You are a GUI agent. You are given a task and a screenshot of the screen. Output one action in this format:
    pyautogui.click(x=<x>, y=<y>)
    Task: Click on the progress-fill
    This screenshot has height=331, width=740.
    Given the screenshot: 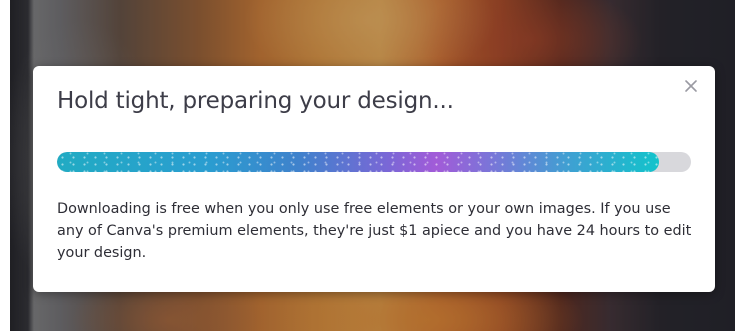 What is the action you would take?
    pyautogui.click(x=358, y=162)
    